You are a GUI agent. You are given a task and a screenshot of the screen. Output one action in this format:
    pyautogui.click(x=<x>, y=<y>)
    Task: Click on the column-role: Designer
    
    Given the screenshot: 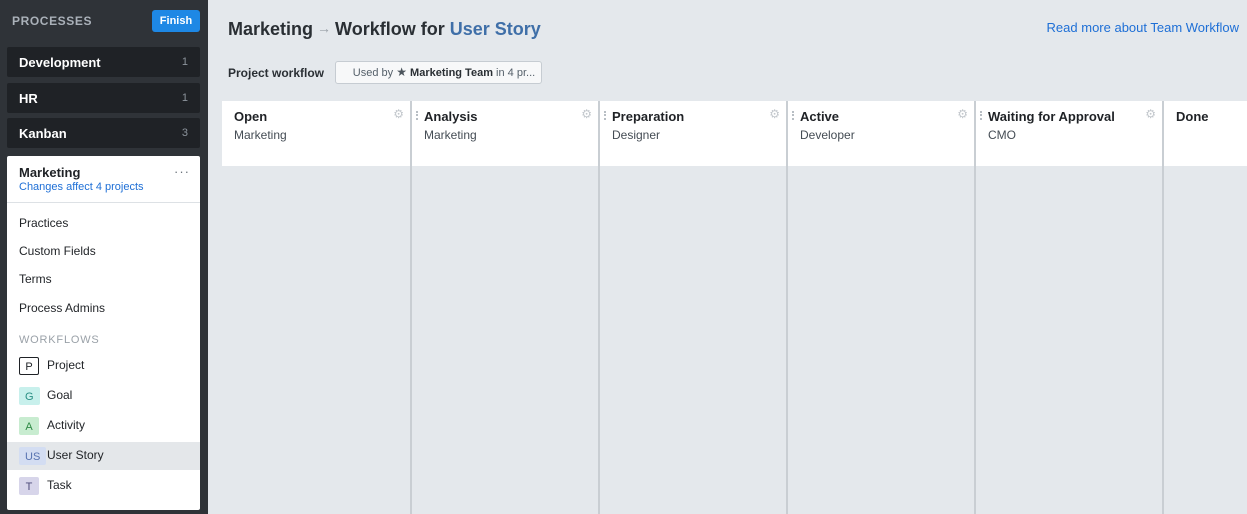 What is the action you would take?
    pyautogui.click(x=636, y=135)
    